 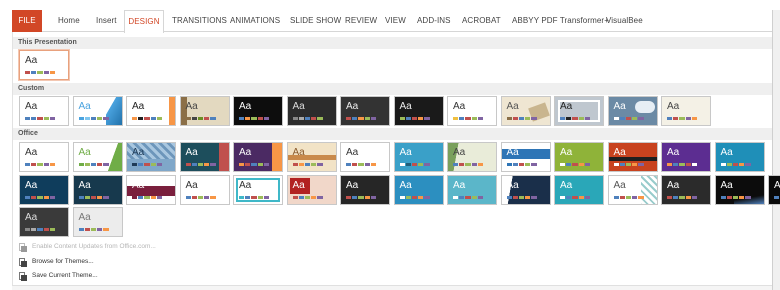 What do you see at coordinates (434, 21) in the screenshot?
I see `tab-add-ins: ADD-INS` at bounding box center [434, 21].